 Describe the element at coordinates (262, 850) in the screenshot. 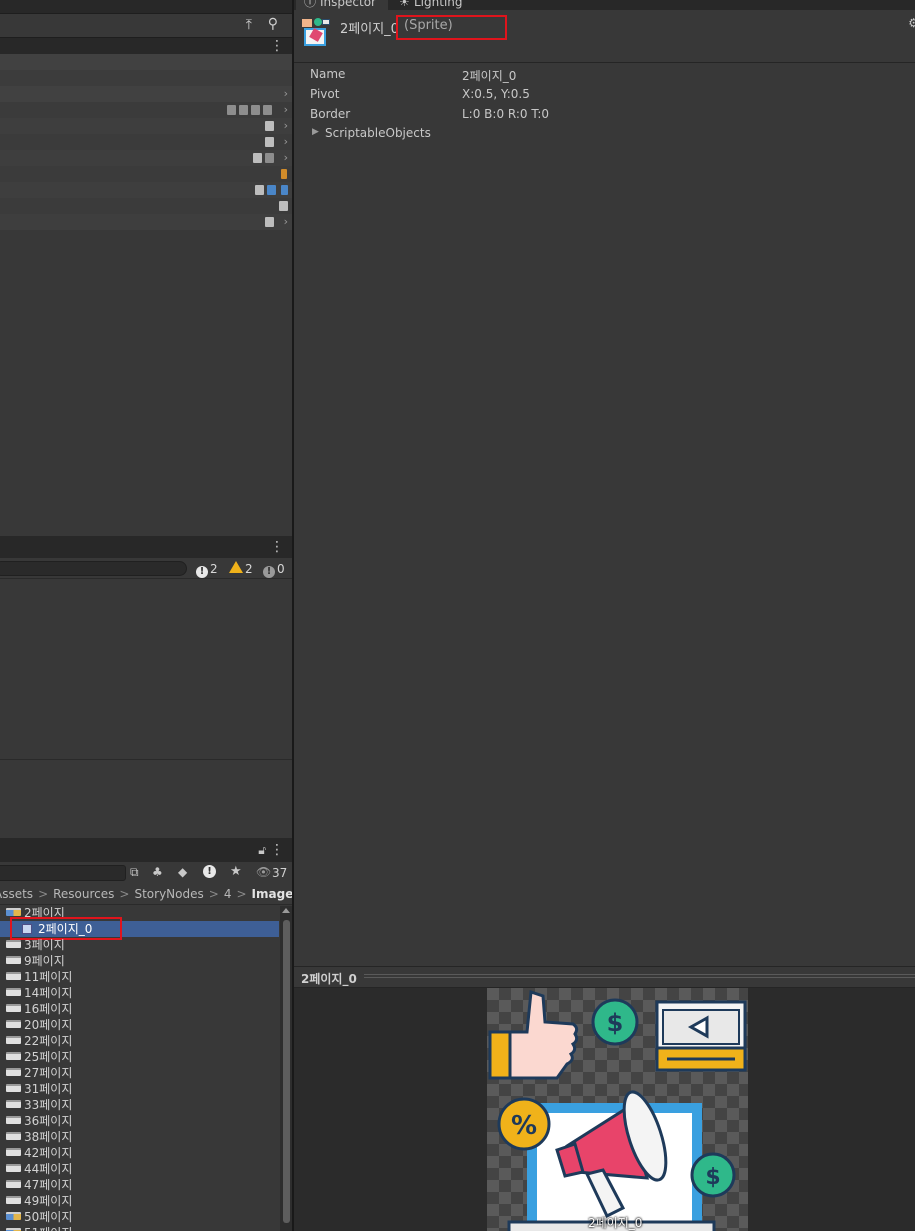

I see `lock-icon: 🔓︎` at that location.